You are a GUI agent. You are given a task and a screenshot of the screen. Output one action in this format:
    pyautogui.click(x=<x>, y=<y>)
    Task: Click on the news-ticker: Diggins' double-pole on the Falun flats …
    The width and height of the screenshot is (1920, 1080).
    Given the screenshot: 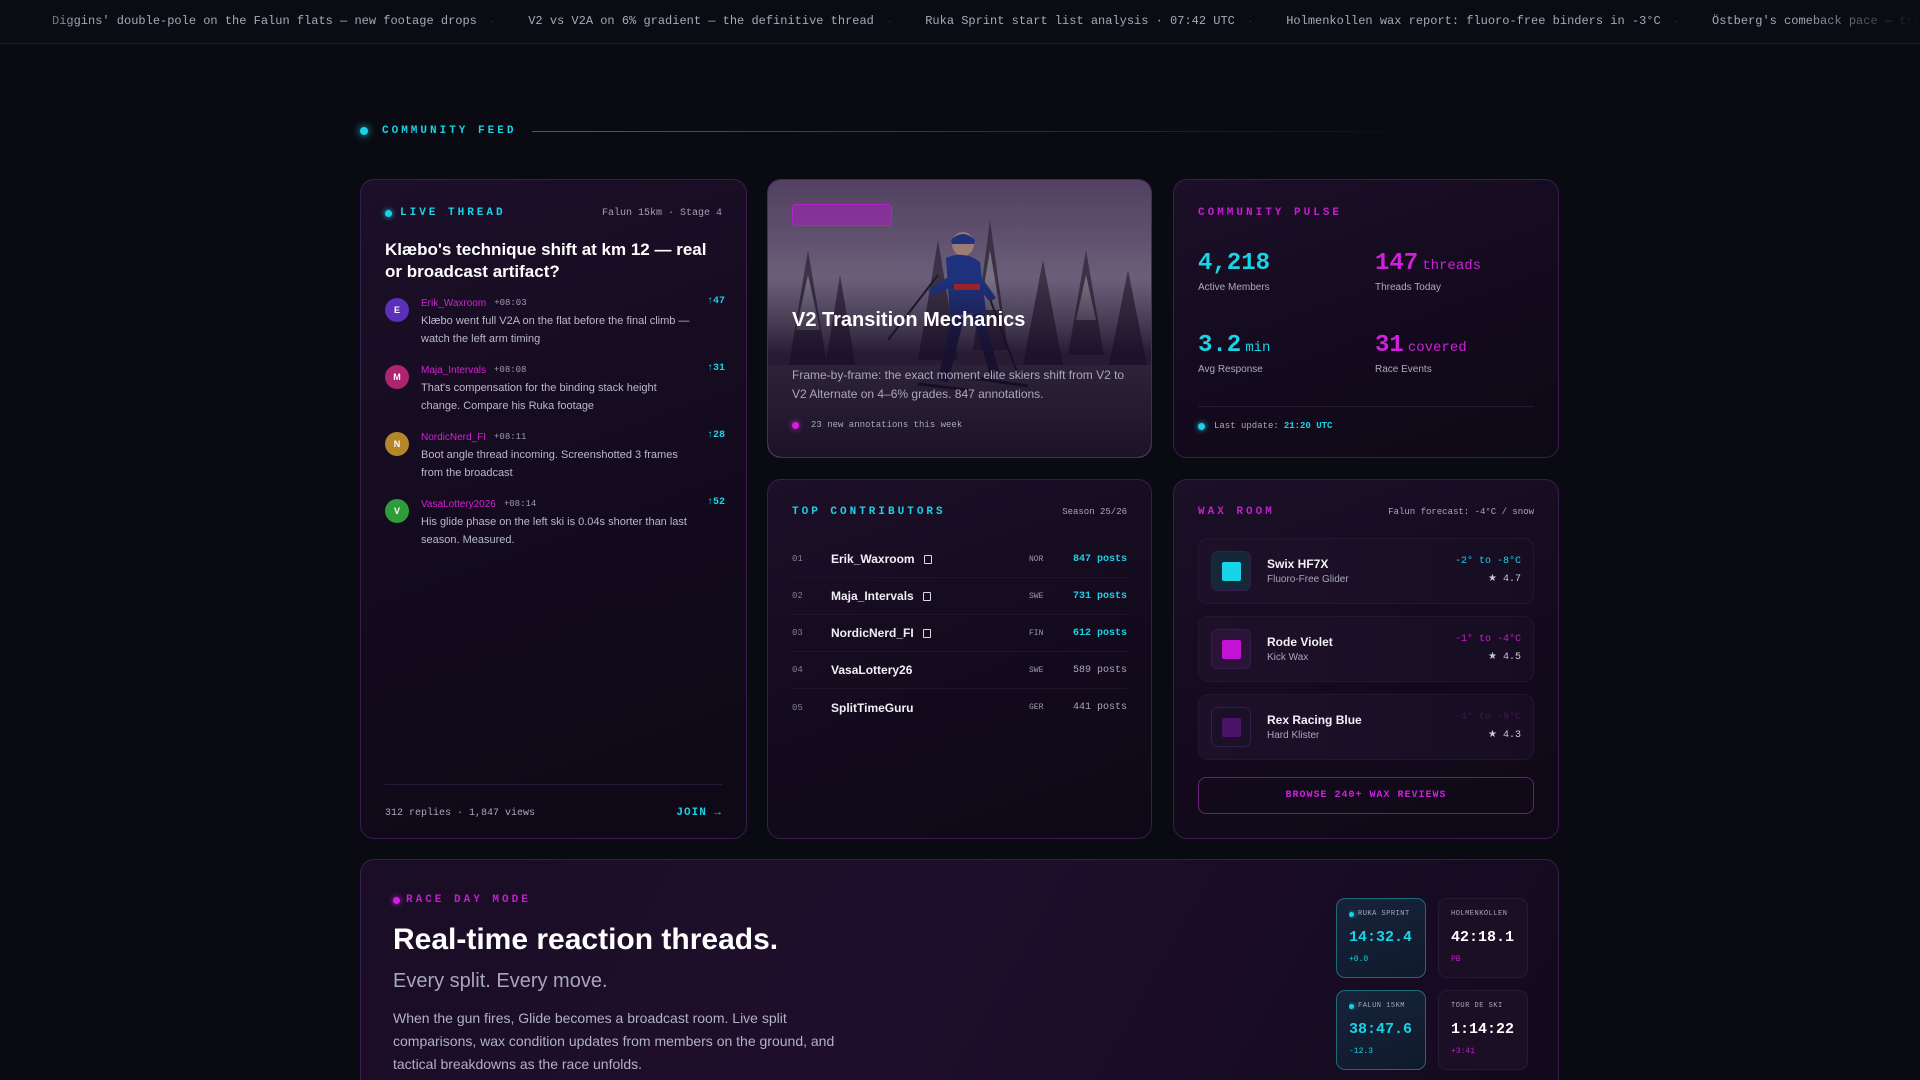 What is the action you would take?
    pyautogui.click(x=960, y=22)
    